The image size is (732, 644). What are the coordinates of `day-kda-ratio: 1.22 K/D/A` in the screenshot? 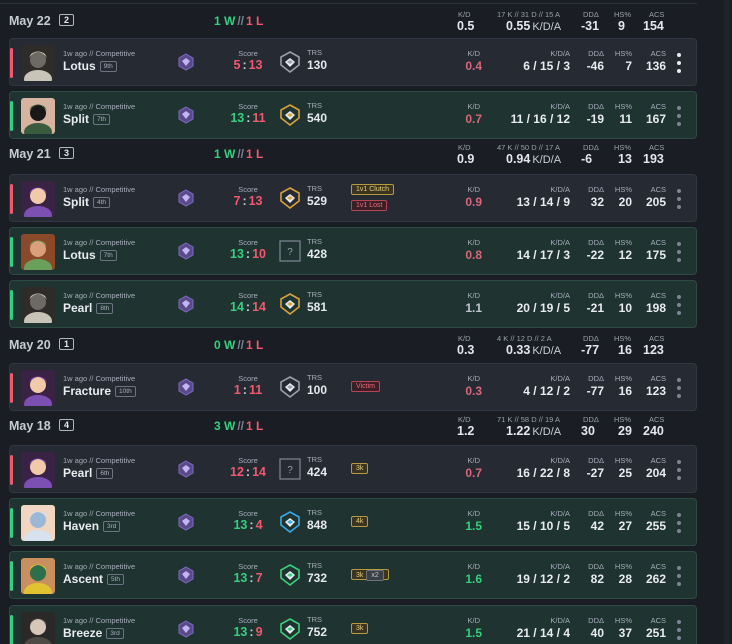 It's located at (533, 431).